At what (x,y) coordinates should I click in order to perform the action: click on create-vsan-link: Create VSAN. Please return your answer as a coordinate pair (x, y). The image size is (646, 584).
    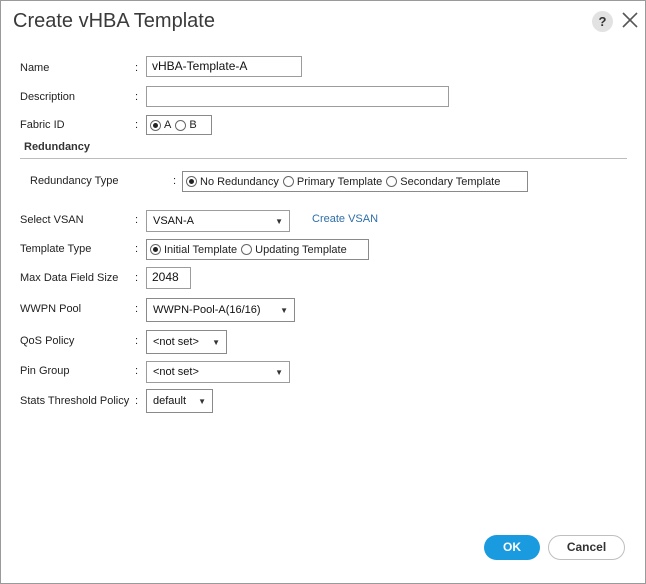
    Looking at the image, I should click on (345, 219).